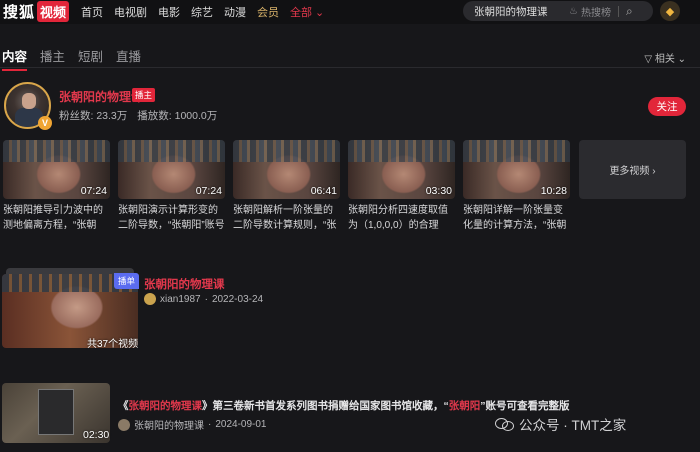 The image size is (700, 452). I want to click on playlist-author: xian1987, so click(180, 299).